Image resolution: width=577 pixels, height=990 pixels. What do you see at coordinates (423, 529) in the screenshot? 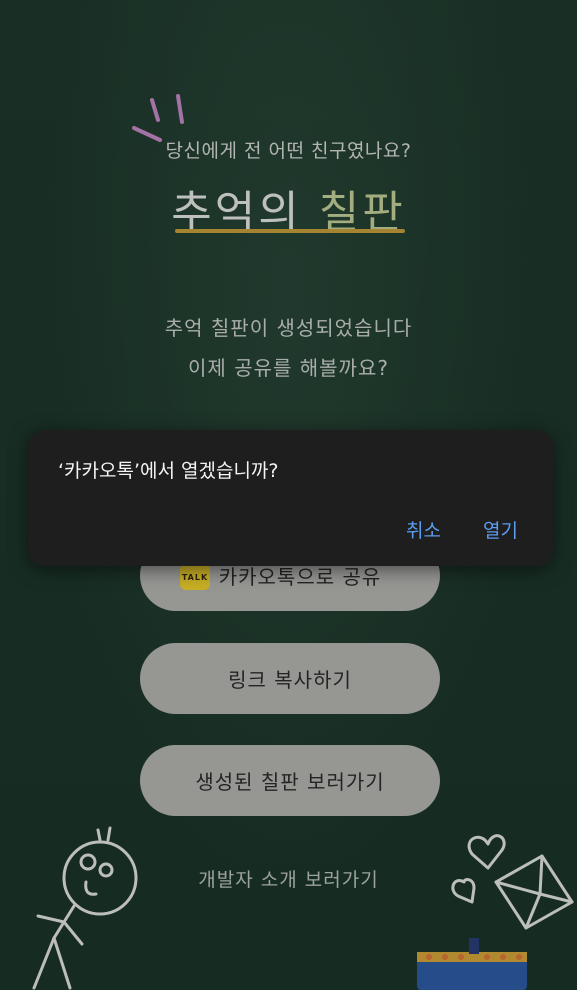
I see `cancel-button: 취소` at bounding box center [423, 529].